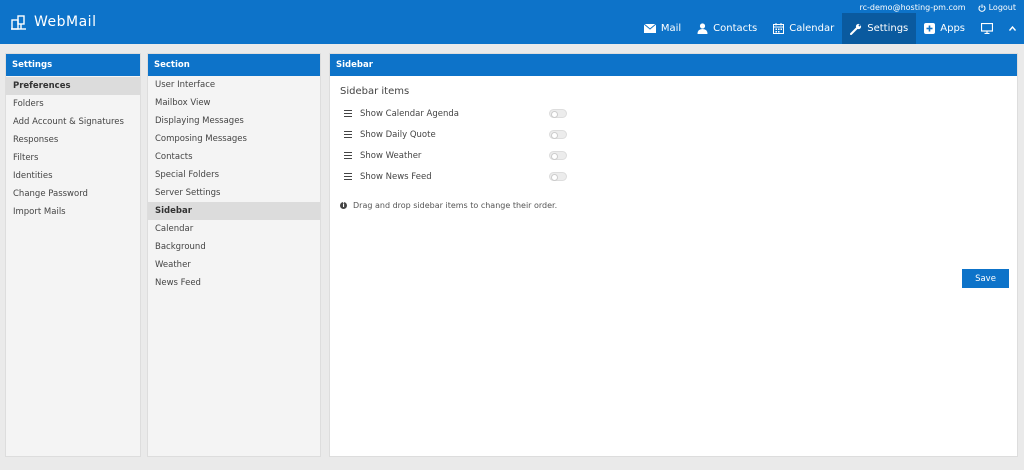 Image resolution: width=1024 pixels, height=470 pixels. I want to click on nav-collapse, so click(1012, 28).